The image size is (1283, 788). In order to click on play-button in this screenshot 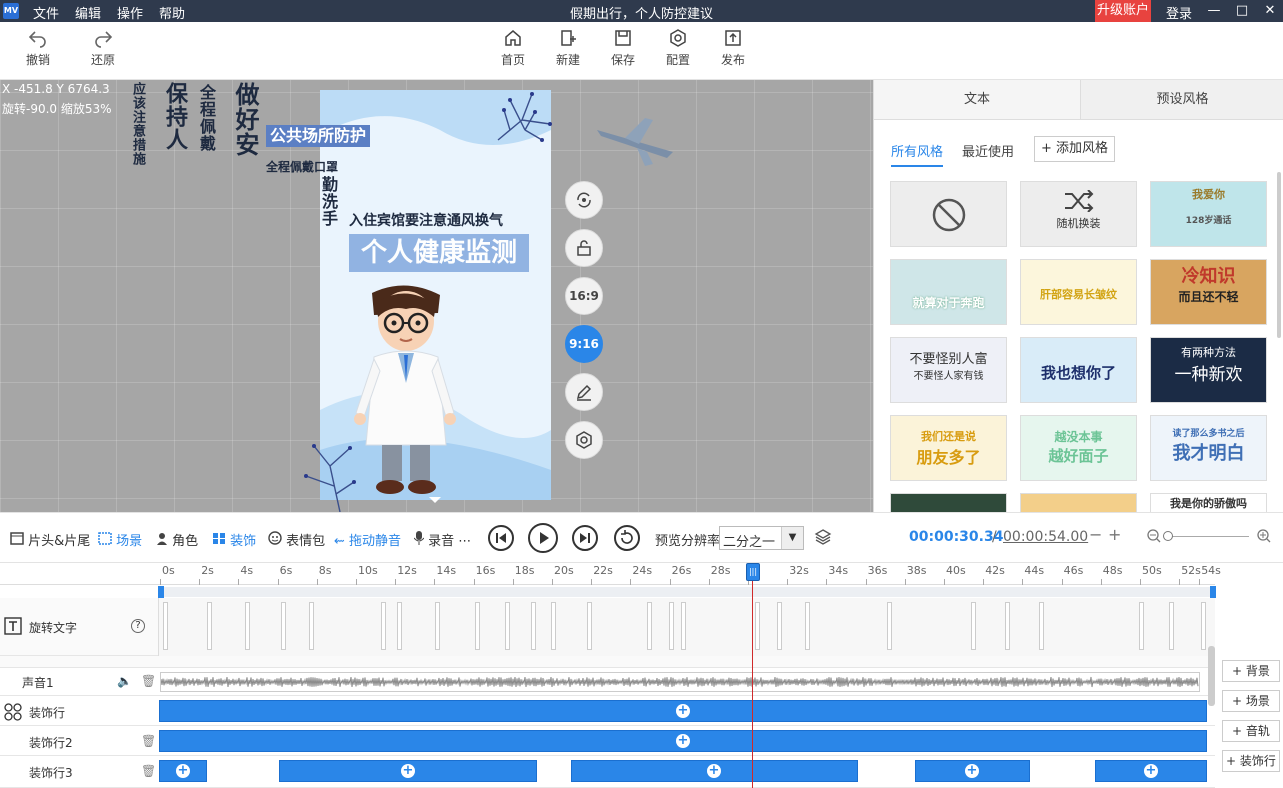, I will do `click(543, 538)`.